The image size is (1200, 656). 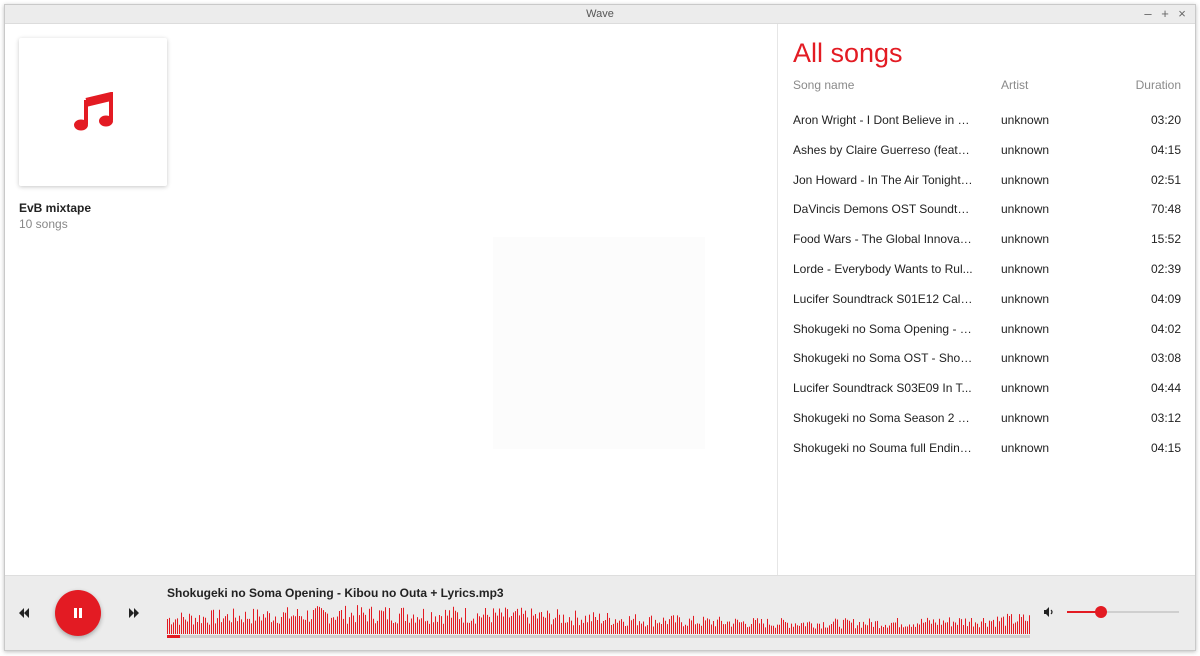 I want to click on song-duration: 02:51, so click(x=1165, y=179).